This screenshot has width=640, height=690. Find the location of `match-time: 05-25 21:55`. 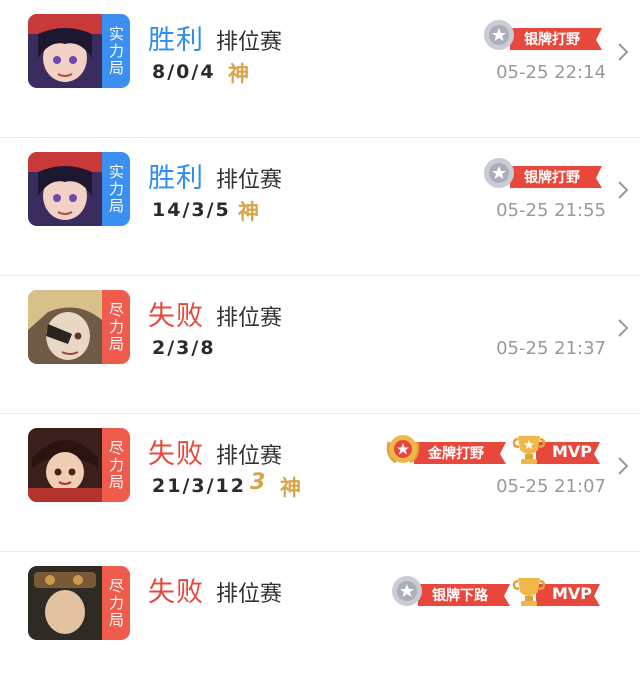

match-time: 05-25 21:55 is located at coordinates (551, 210).